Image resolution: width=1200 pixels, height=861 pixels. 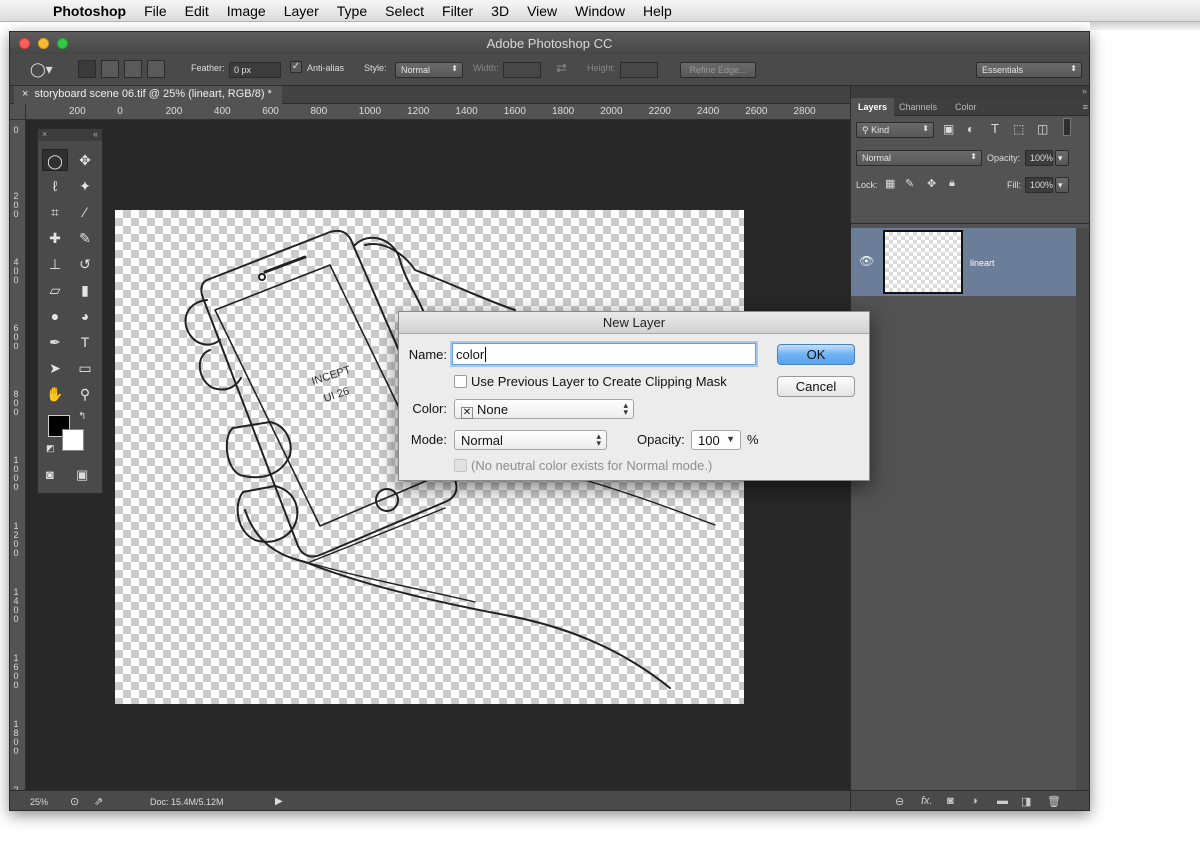 What do you see at coordinates (918, 107) in the screenshot?
I see `tab-channels: Channels` at bounding box center [918, 107].